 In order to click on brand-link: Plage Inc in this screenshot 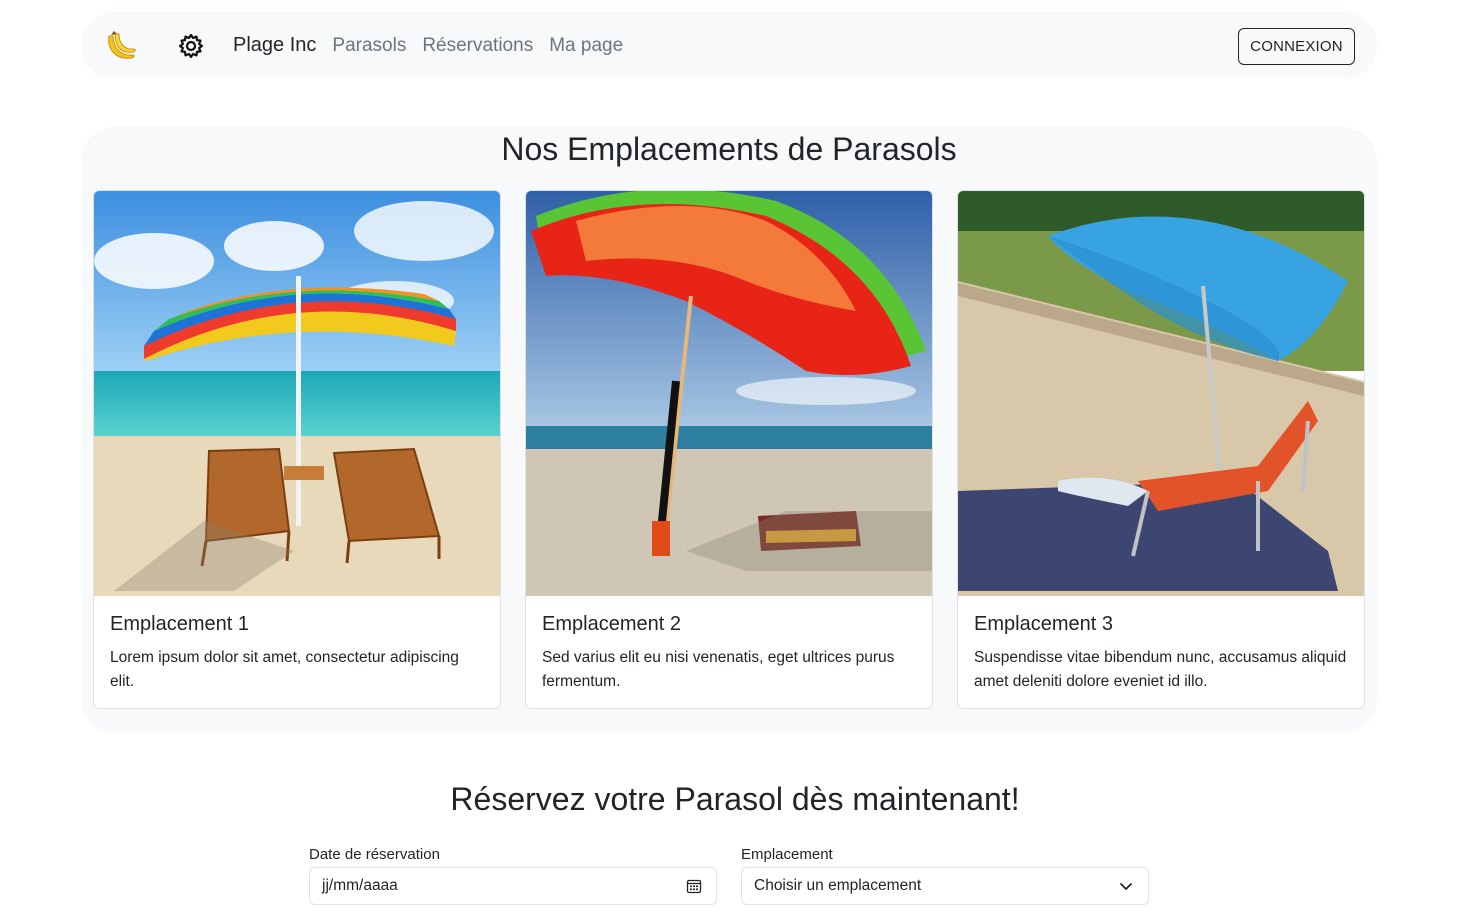, I will do `click(274, 45)`.